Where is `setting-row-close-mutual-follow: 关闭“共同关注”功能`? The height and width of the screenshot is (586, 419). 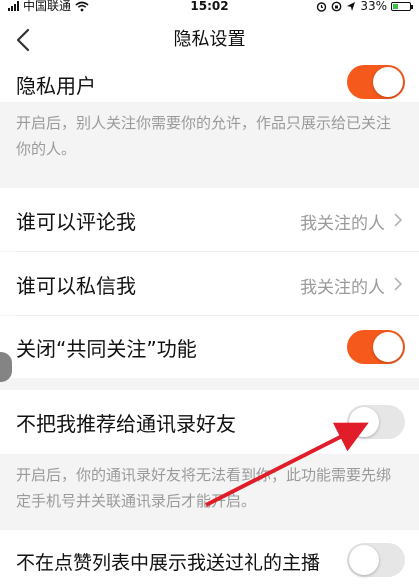
setting-row-close-mutual-follow: 关闭“共同关注”功能 is located at coordinates (209, 347).